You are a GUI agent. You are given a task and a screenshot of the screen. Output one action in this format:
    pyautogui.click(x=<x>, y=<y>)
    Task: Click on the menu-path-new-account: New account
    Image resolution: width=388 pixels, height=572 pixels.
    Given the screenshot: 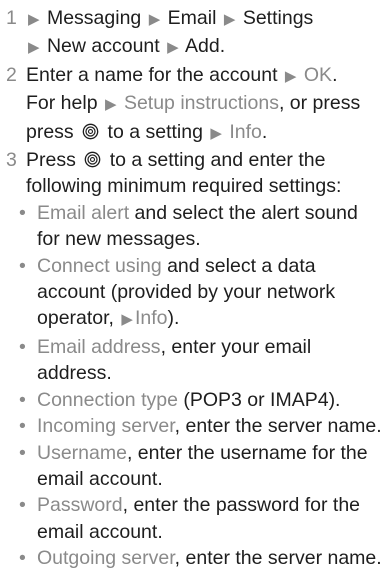 What is the action you would take?
    pyautogui.click(x=103, y=46)
    